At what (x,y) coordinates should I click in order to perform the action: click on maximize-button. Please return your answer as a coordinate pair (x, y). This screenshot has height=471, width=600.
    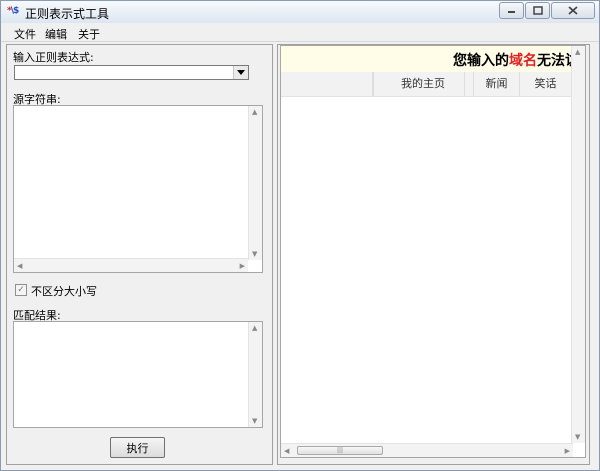
    Looking at the image, I should click on (537, 10).